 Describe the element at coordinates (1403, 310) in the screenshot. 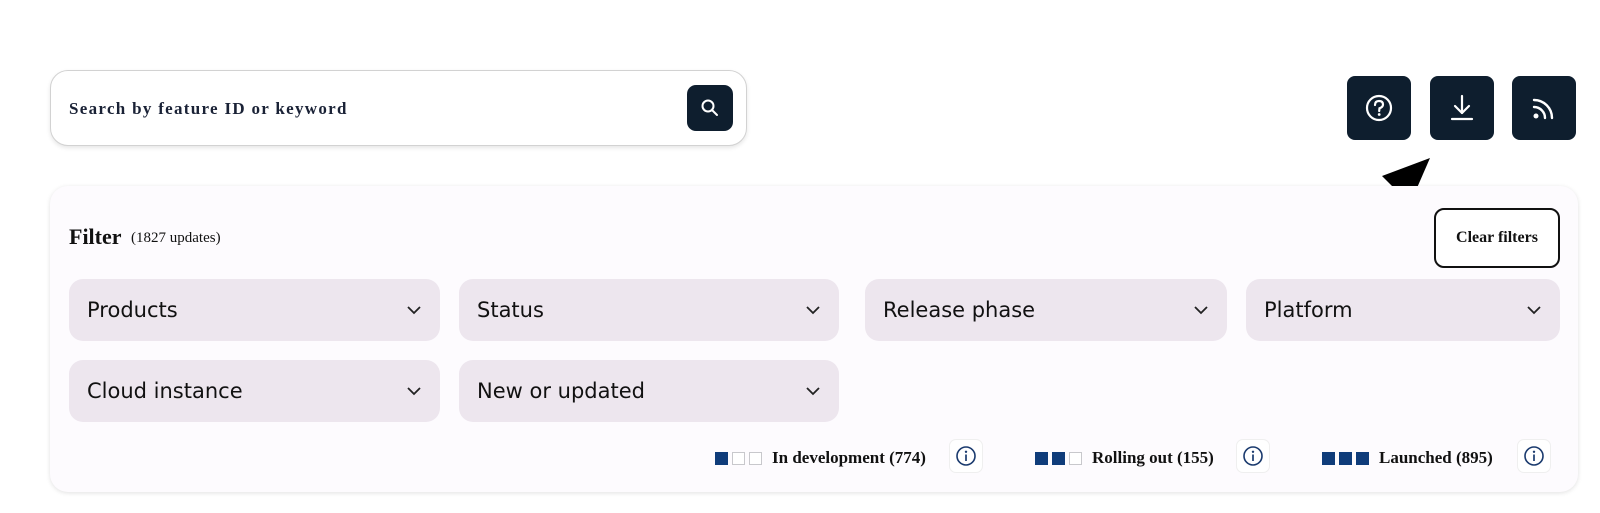

I see `platform-dropdown: Platform` at that location.